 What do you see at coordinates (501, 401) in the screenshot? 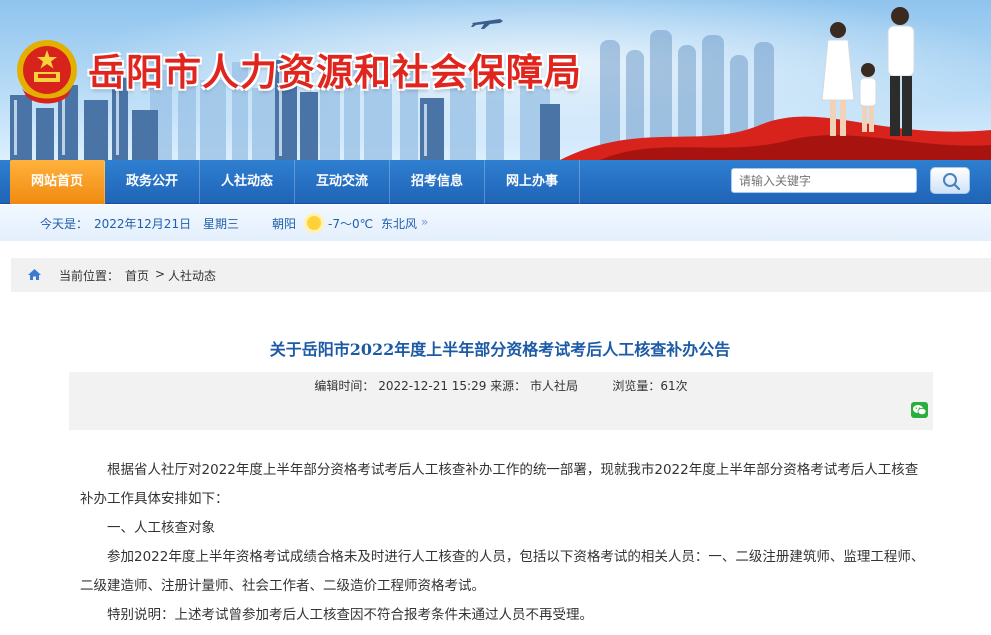
I see `article-meta-box: 编辑时间： 2022-12-21 15:29 来源： 市人社局 浏览量：61次` at bounding box center [501, 401].